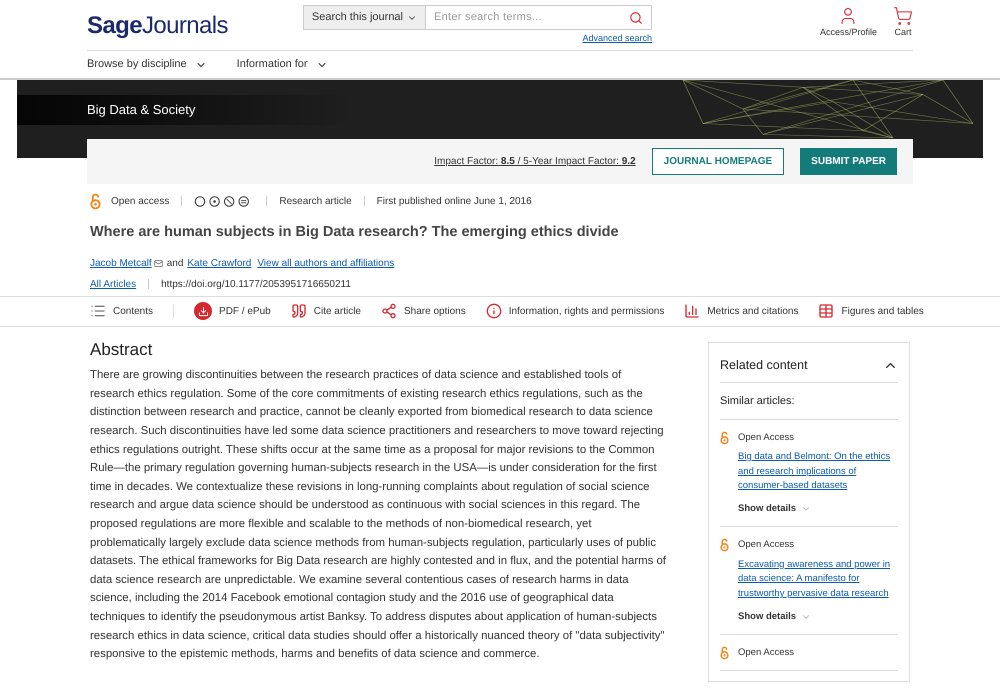 This screenshot has height=691, width=1000. I want to click on similar-articles-label: Similar articles:, so click(809, 401).